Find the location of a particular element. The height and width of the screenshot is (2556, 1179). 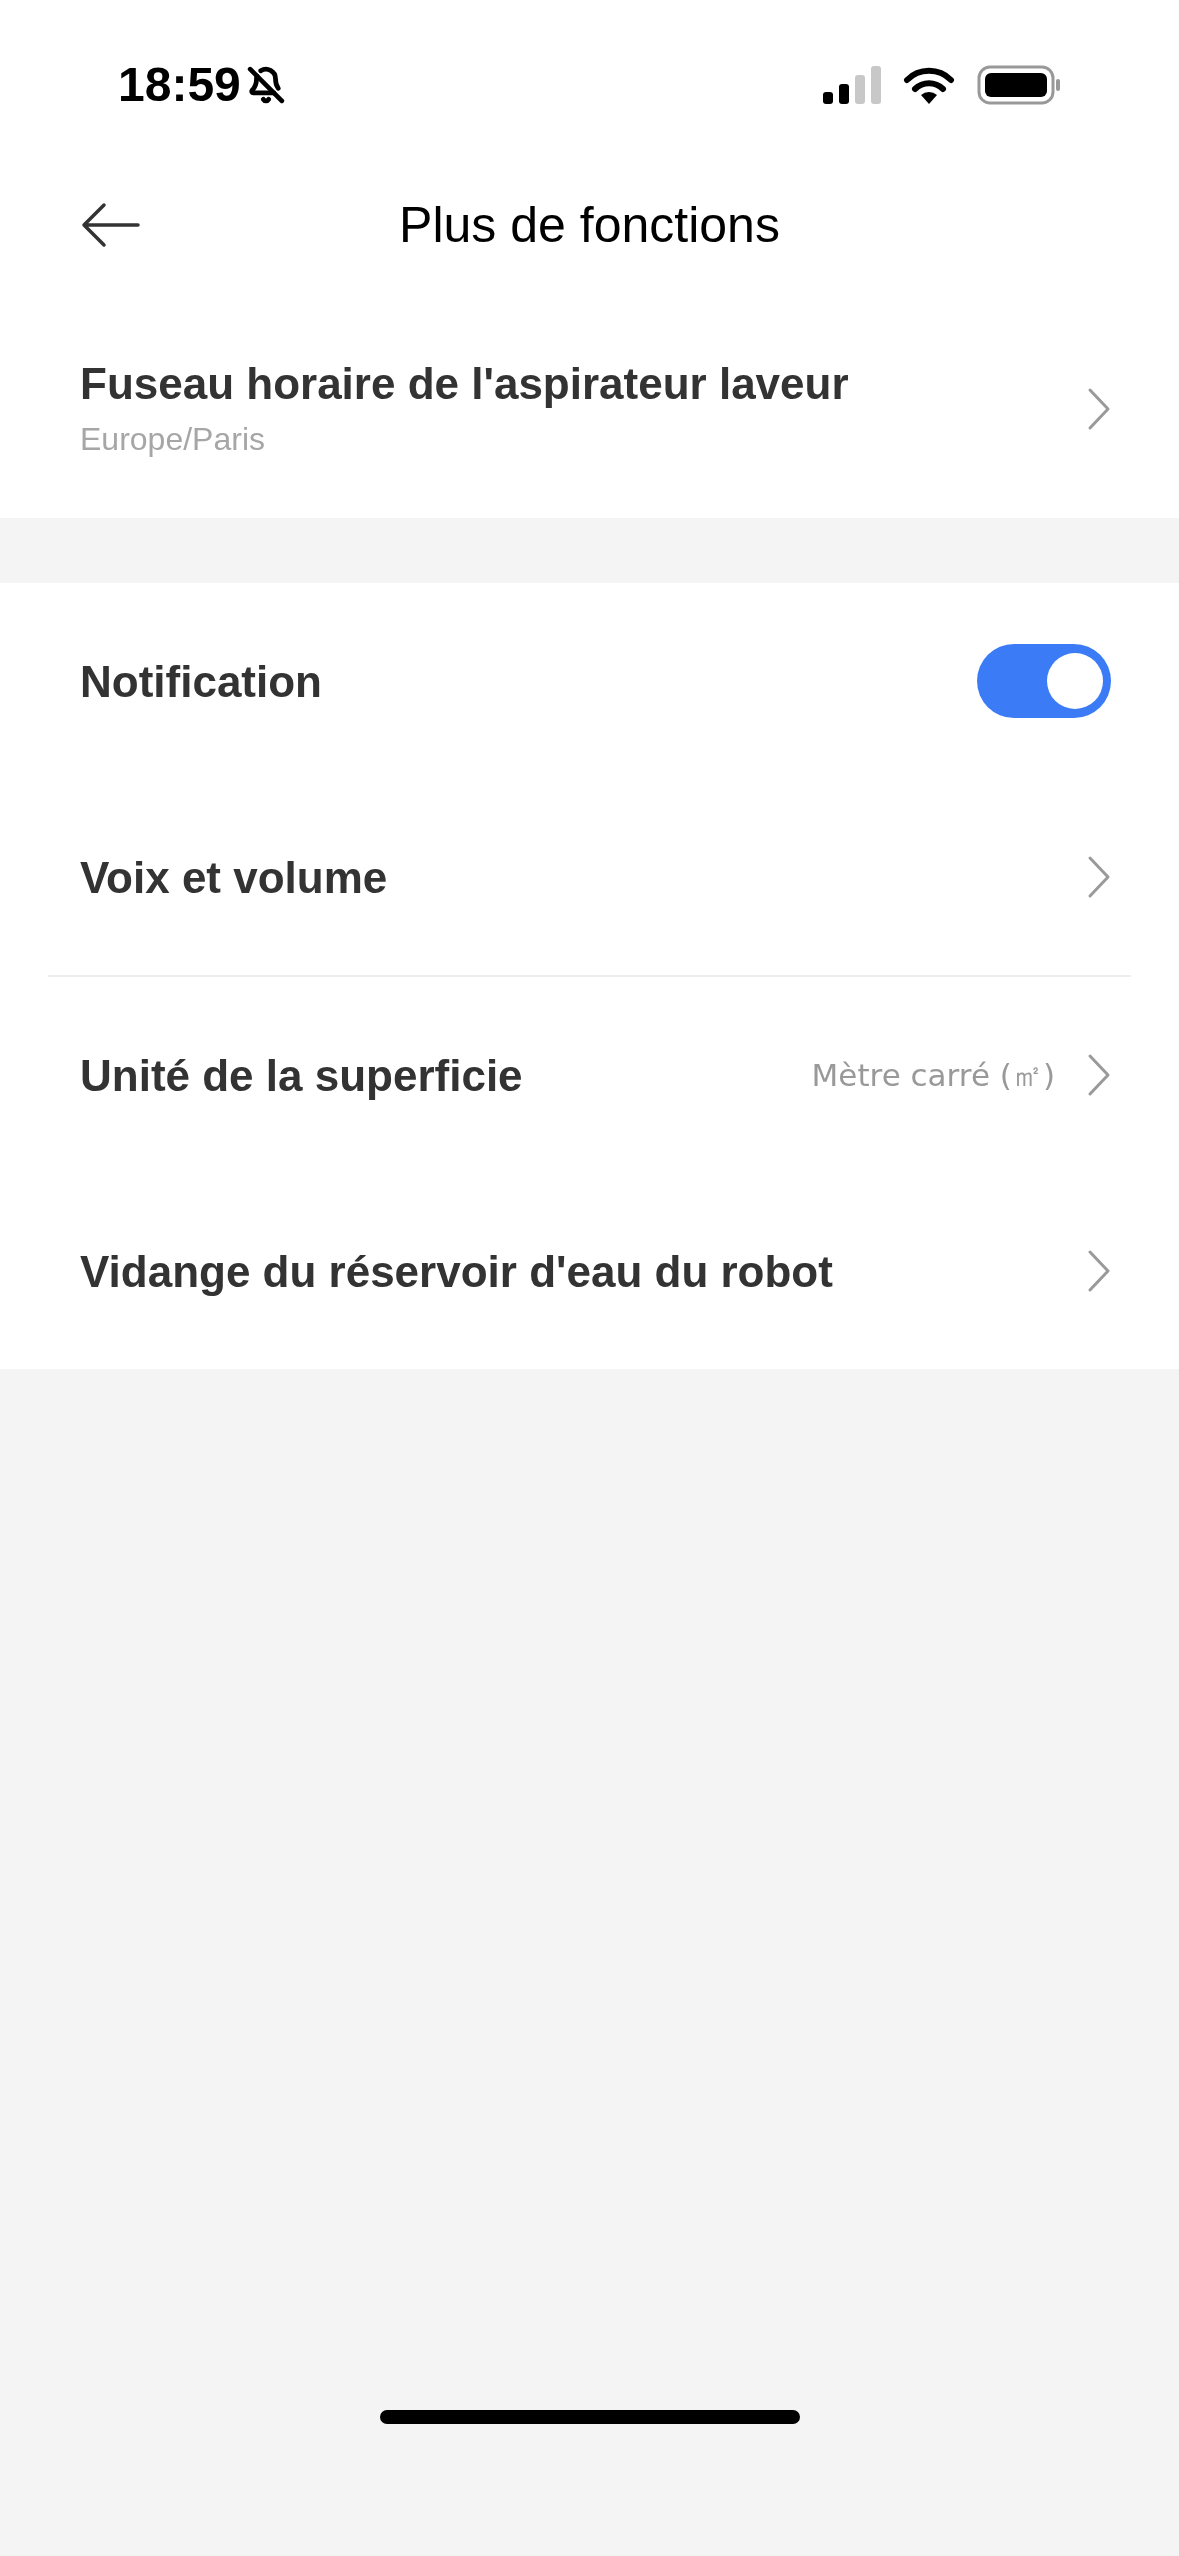

muted-bell-icon is located at coordinates (265, 85).